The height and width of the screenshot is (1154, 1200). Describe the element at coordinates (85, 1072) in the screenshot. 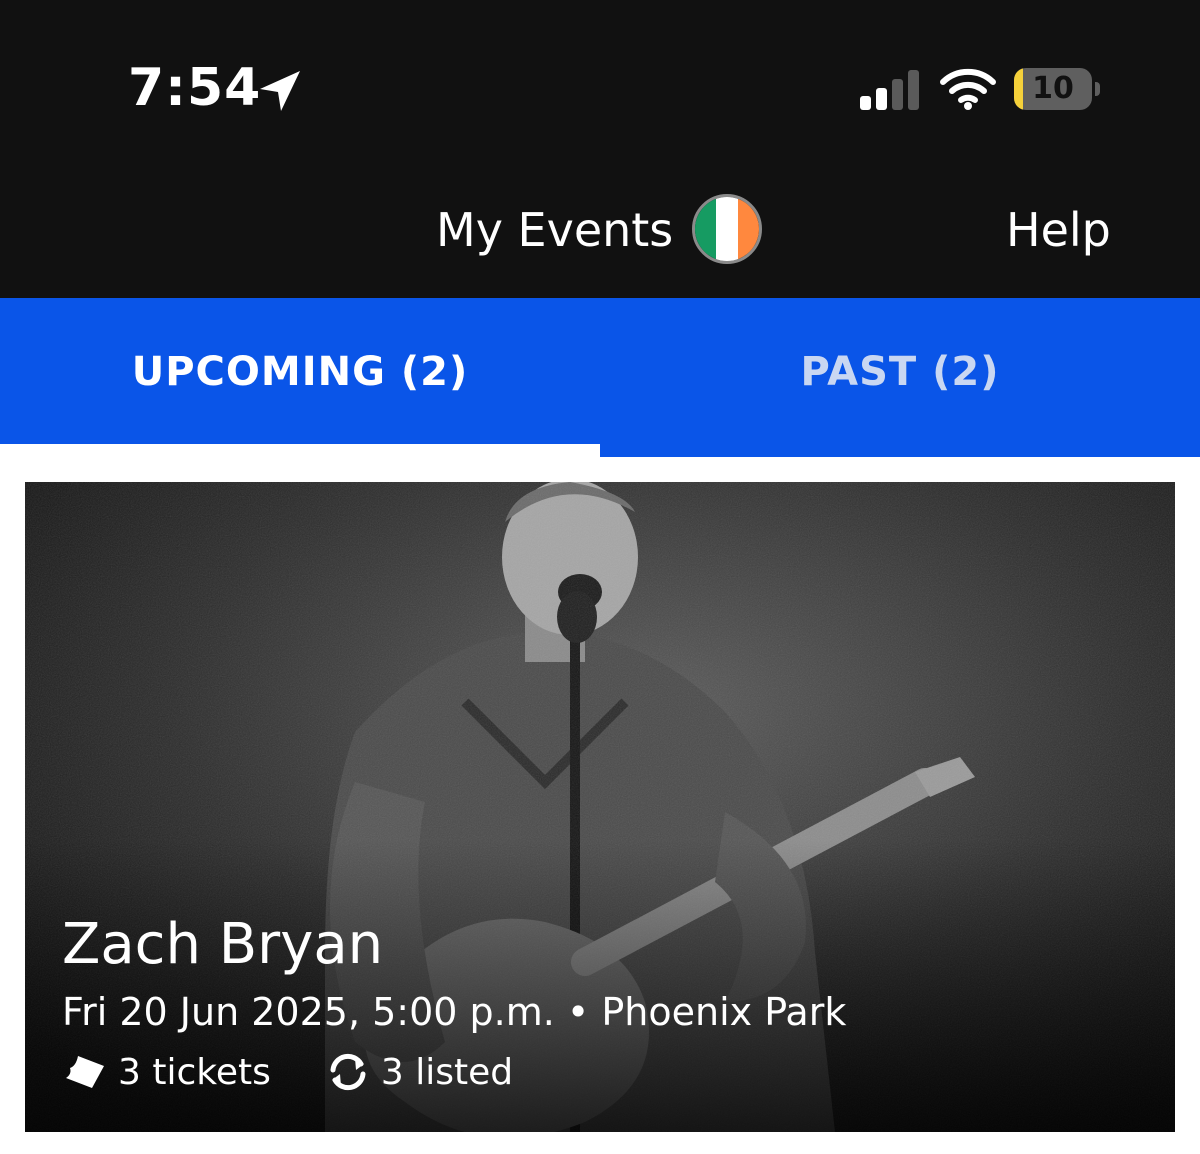

I see `ticket-icon` at that location.